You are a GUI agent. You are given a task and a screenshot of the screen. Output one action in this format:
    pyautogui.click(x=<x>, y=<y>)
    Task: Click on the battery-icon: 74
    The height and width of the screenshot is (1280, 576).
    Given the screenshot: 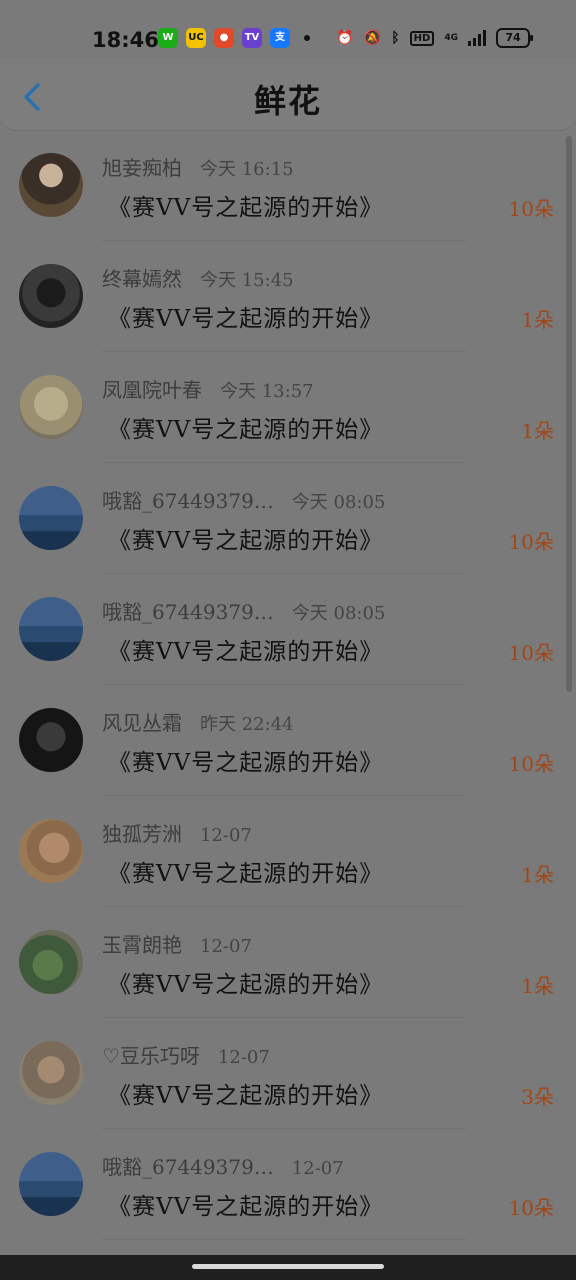 What is the action you would take?
    pyautogui.click(x=514, y=38)
    